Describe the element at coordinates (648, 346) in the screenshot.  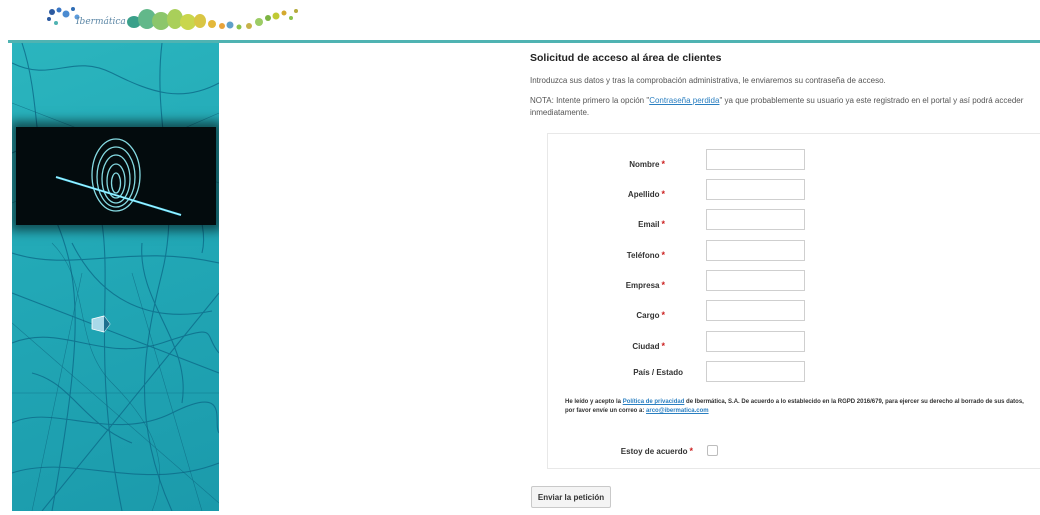
I see `label-ciudad: Ciudad *` at that location.